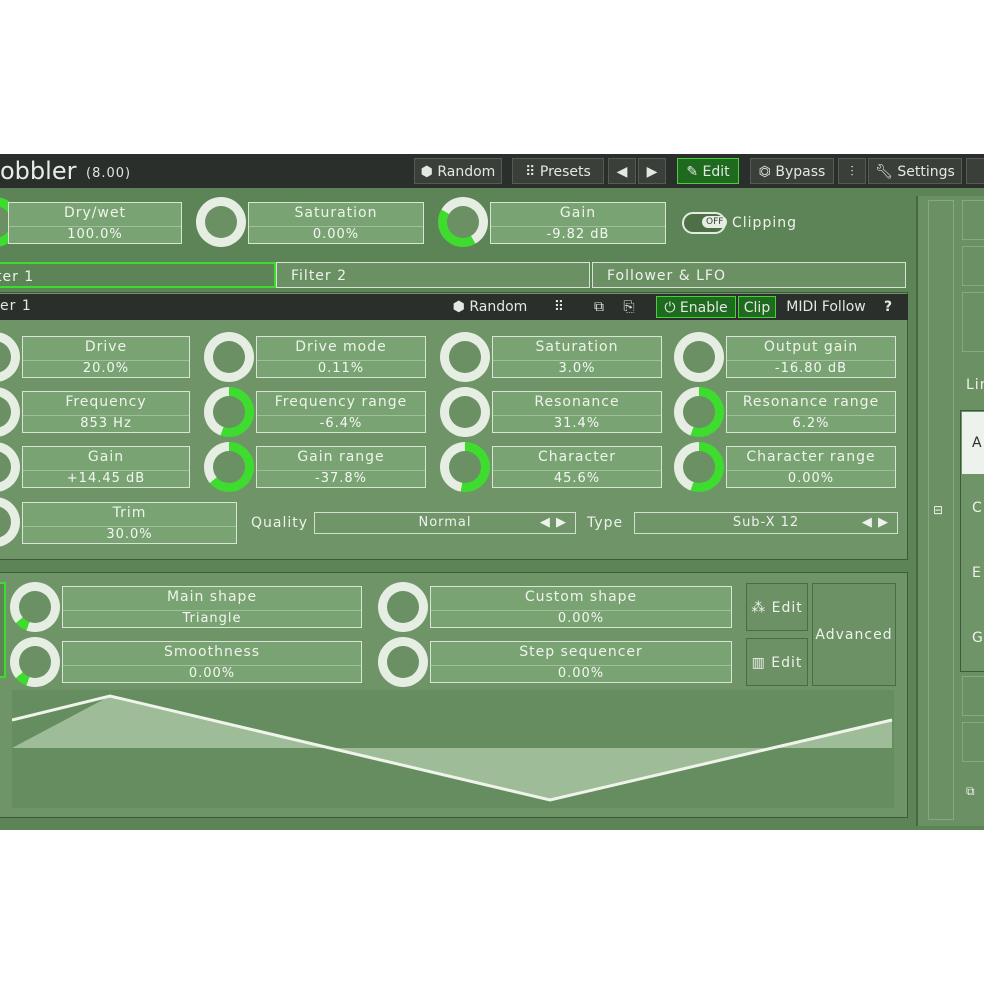 The image size is (984, 985). I want to click on clipping-toggle: OFF, so click(705, 223).